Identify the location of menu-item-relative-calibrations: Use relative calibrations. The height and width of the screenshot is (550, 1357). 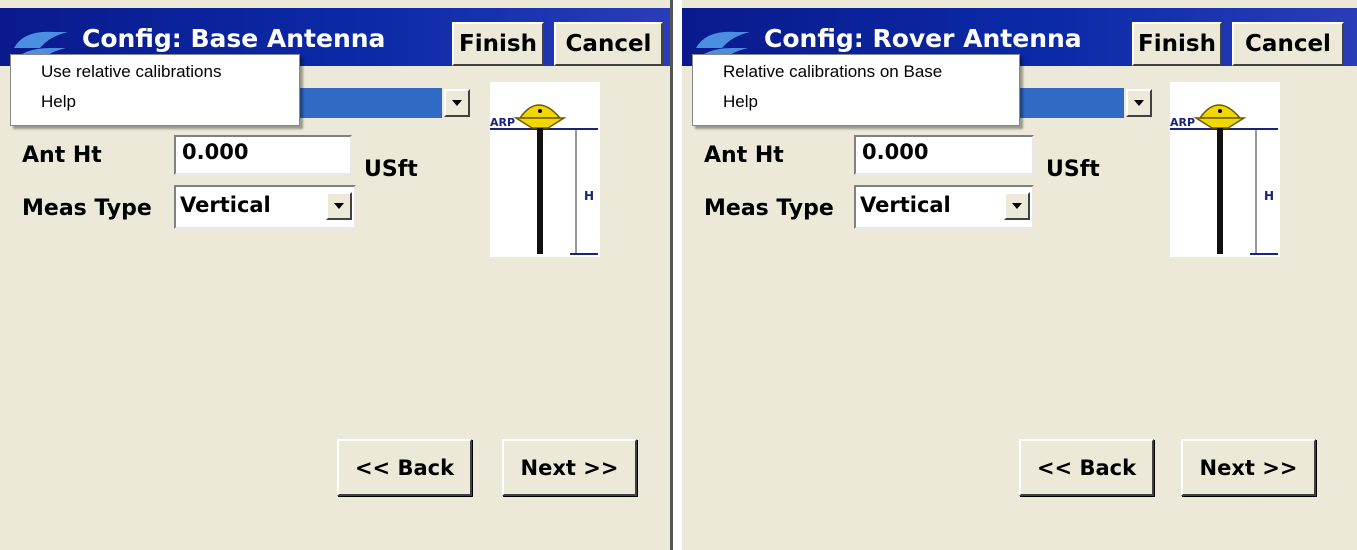
(131, 72).